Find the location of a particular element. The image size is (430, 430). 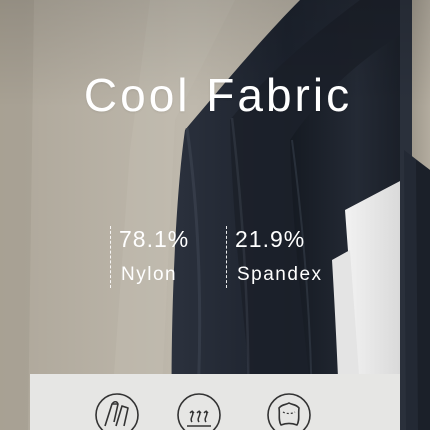

nylon-percent: 78.1% is located at coordinates (154, 239).